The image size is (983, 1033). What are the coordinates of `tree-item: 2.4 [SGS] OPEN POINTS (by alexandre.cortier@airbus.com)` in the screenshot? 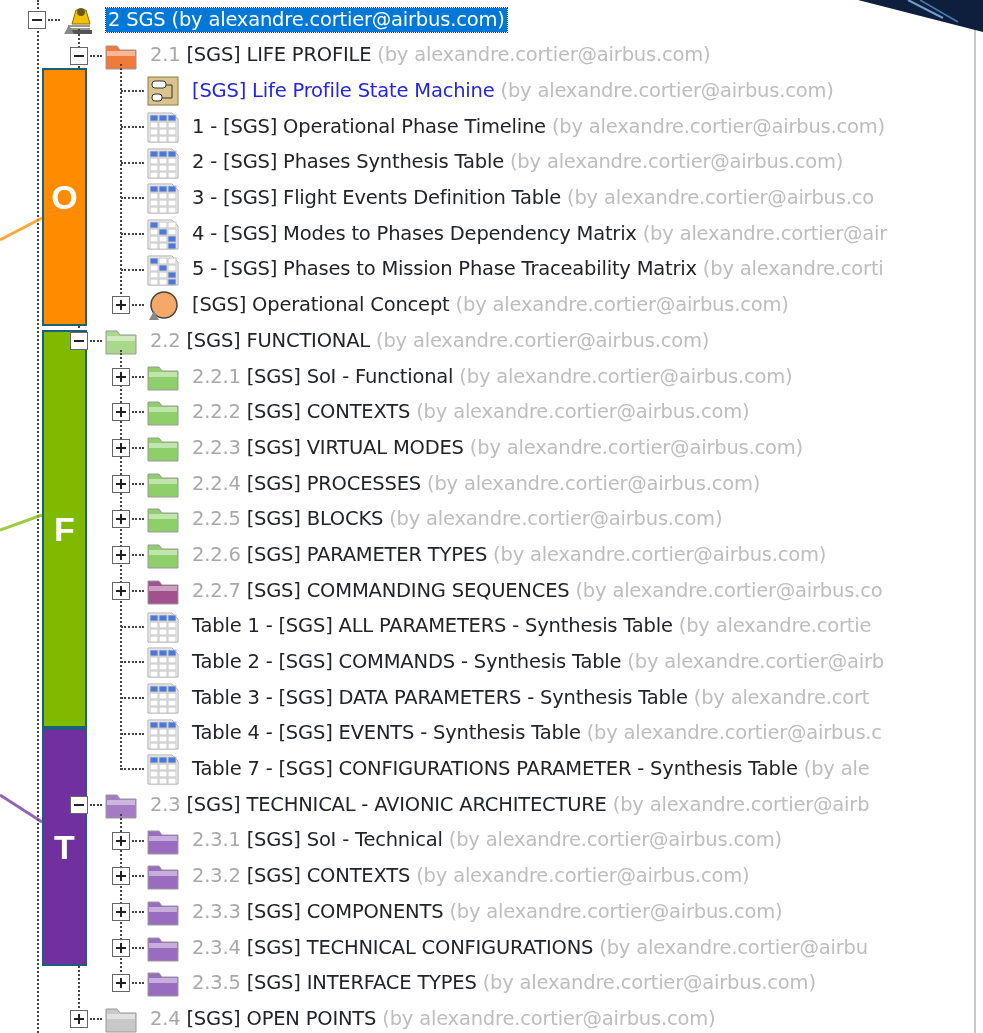 It's located at (433, 1019).